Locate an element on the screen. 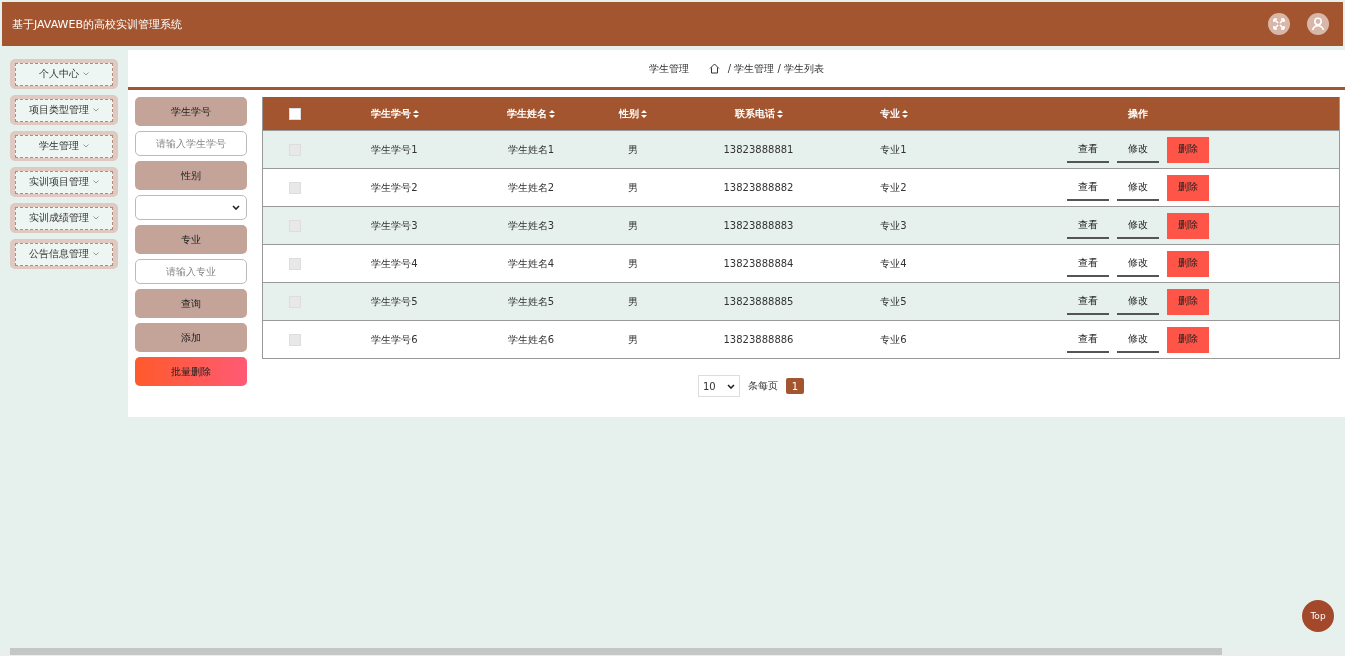  table-cell: 学生学号2 is located at coordinates (394, 187).